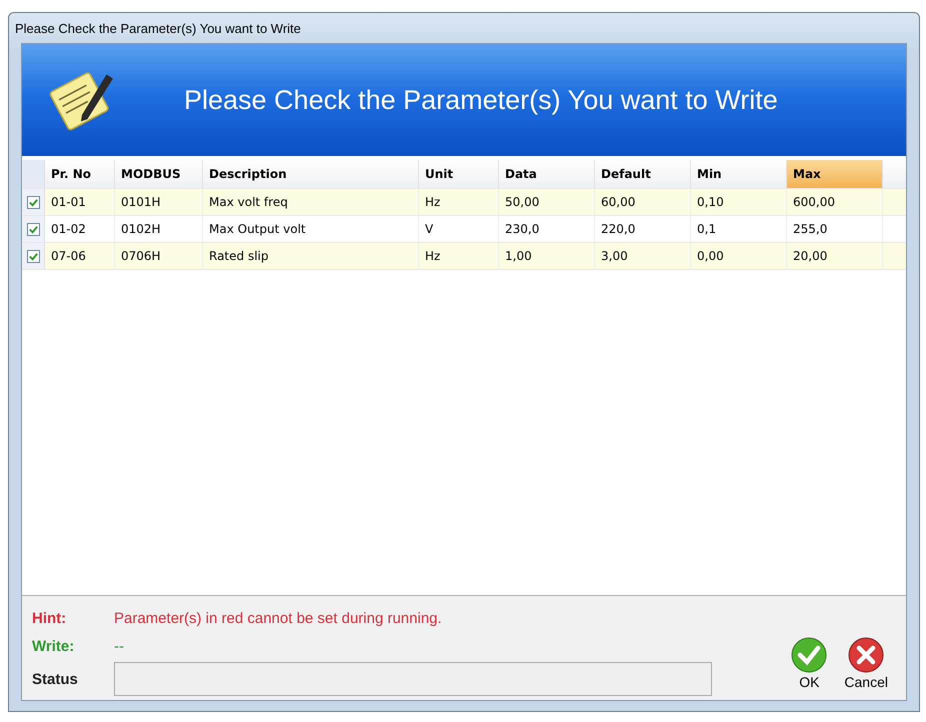 Image resolution: width=926 pixels, height=722 pixels. I want to click on table-cell: Max volt freq, so click(311, 202).